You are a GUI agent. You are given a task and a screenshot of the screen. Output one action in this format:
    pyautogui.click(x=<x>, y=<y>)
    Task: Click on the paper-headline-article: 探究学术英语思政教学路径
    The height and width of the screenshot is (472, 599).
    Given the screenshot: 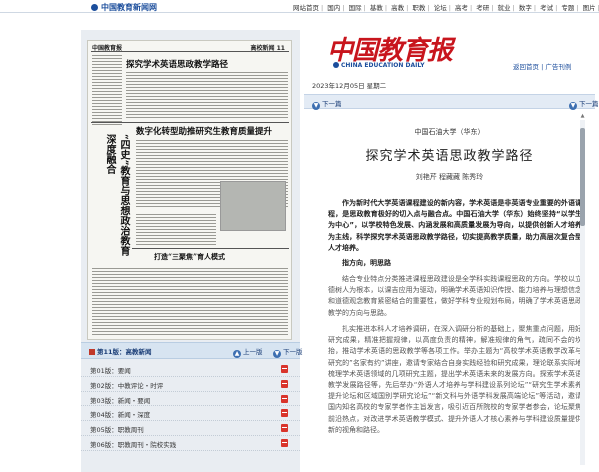 What is the action you would take?
    pyautogui.click(x=177, y=64)
    